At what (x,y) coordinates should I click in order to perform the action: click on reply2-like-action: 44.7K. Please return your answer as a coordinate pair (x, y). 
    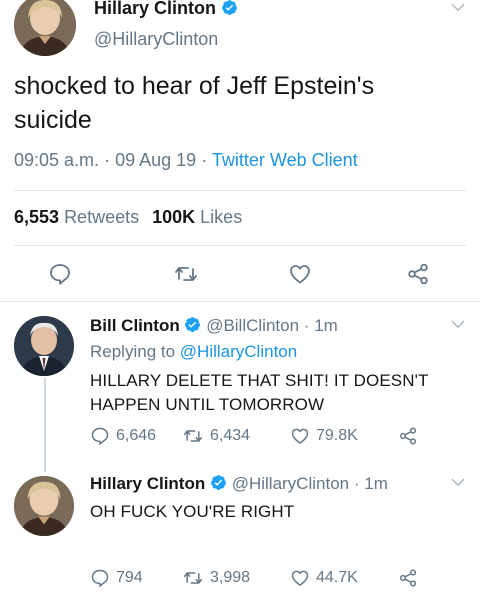
    Looking at the image, I should click on (344, 578).